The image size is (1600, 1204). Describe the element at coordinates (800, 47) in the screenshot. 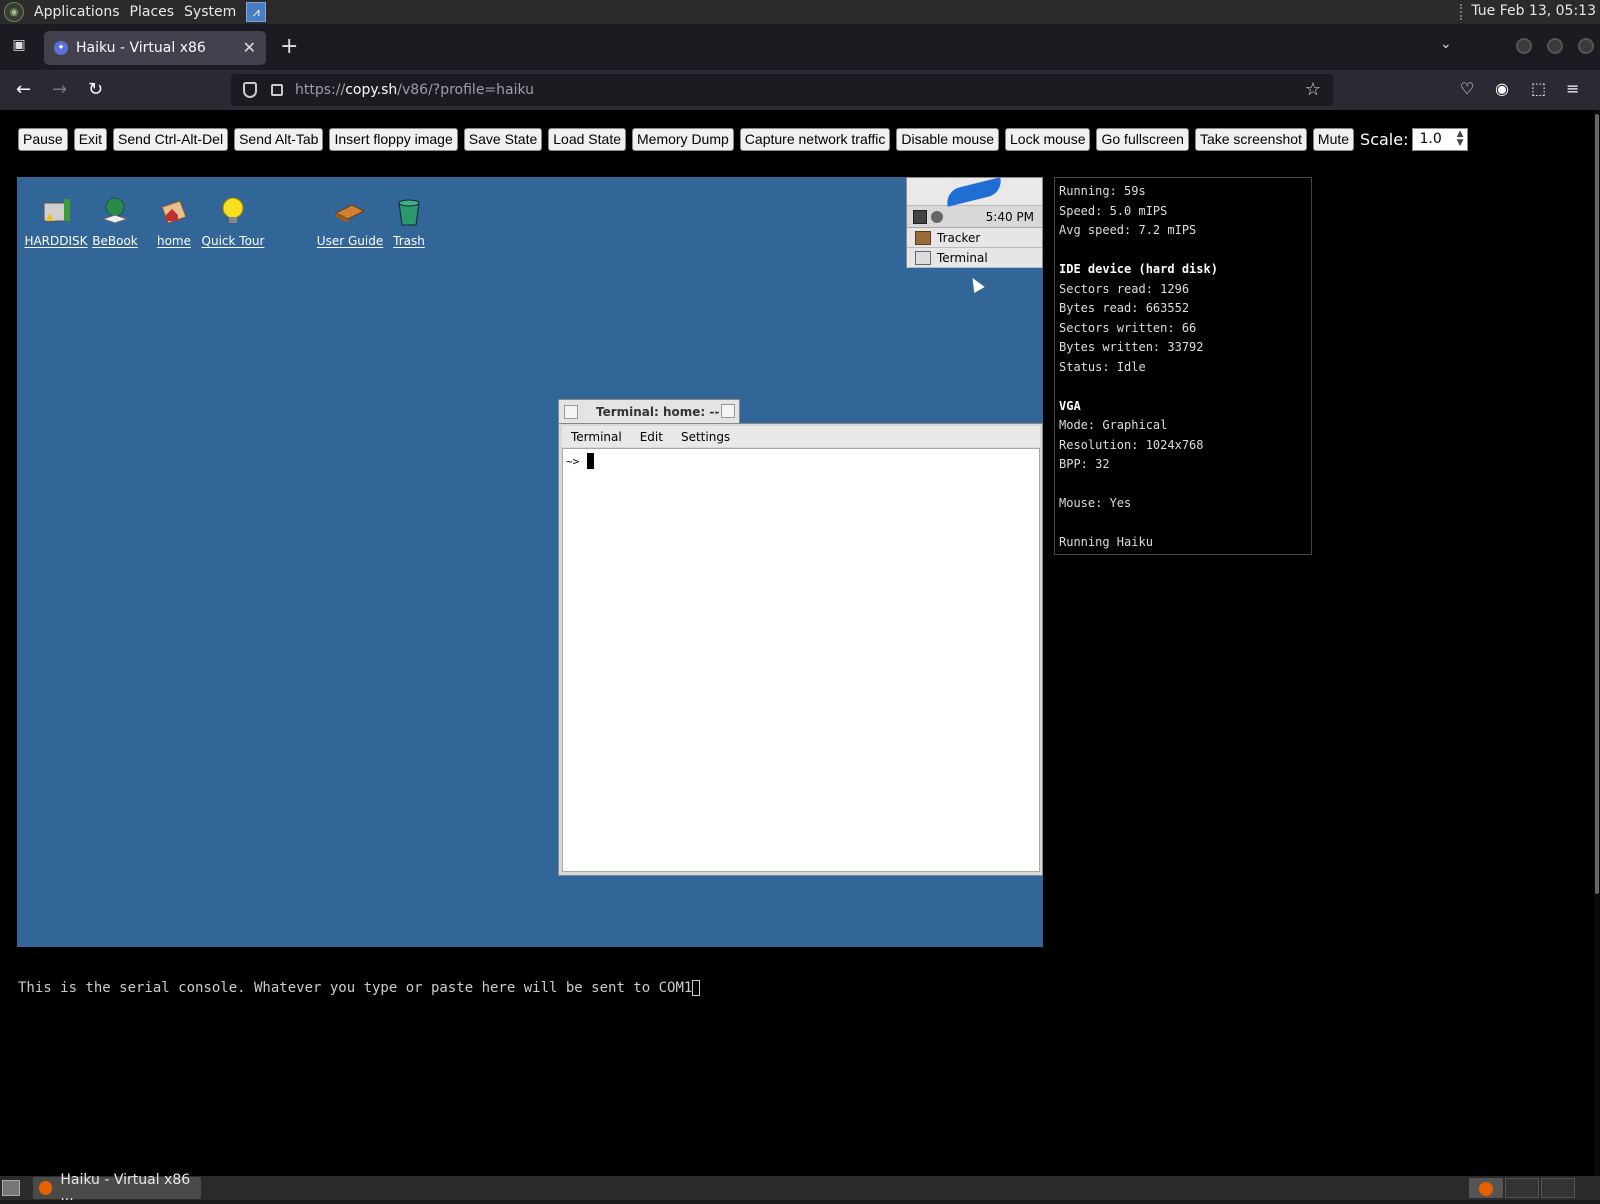

I see `browser-tab-bar: ▣ ✦ Haiku - Virtual x86 ✕ + ⌄` at that location.